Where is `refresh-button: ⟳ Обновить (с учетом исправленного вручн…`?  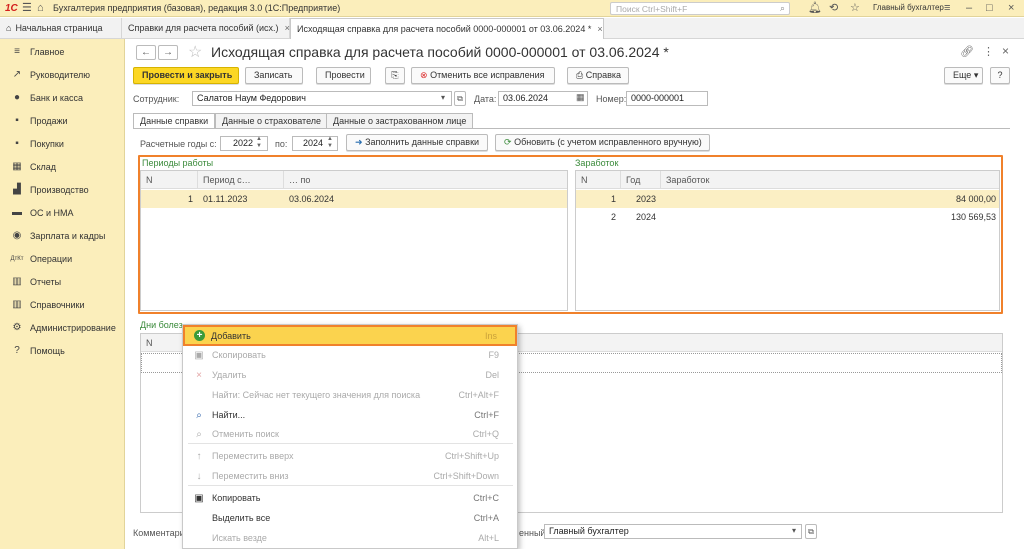
refresh-button: ⟳ Обновить (с учетом исправленного вручн… is located at coordinates (602, 142).